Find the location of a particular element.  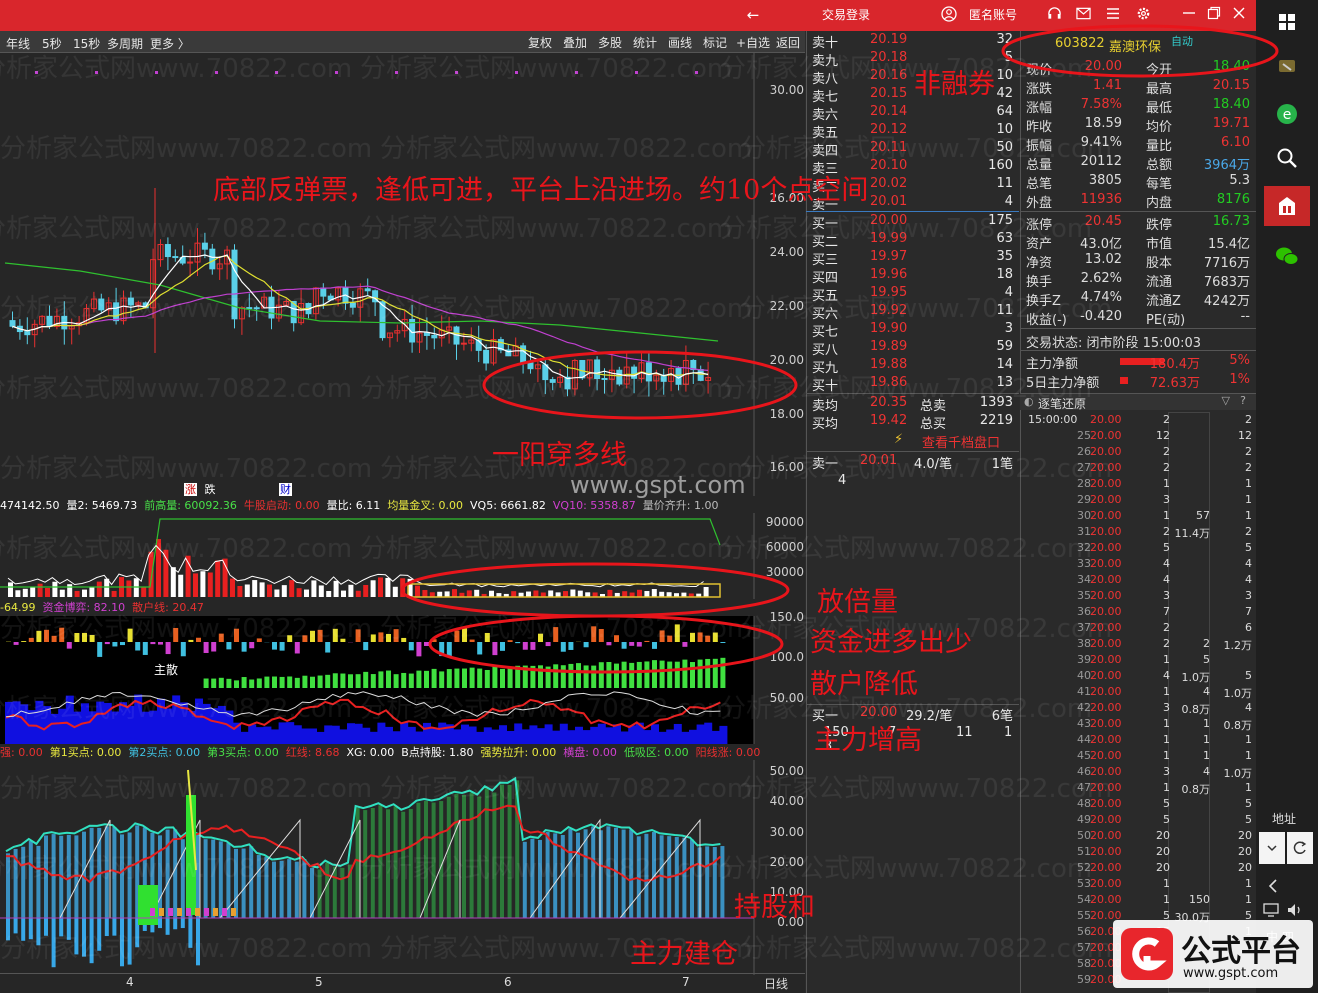

gear-icon is located at coordinates (1143, 15).